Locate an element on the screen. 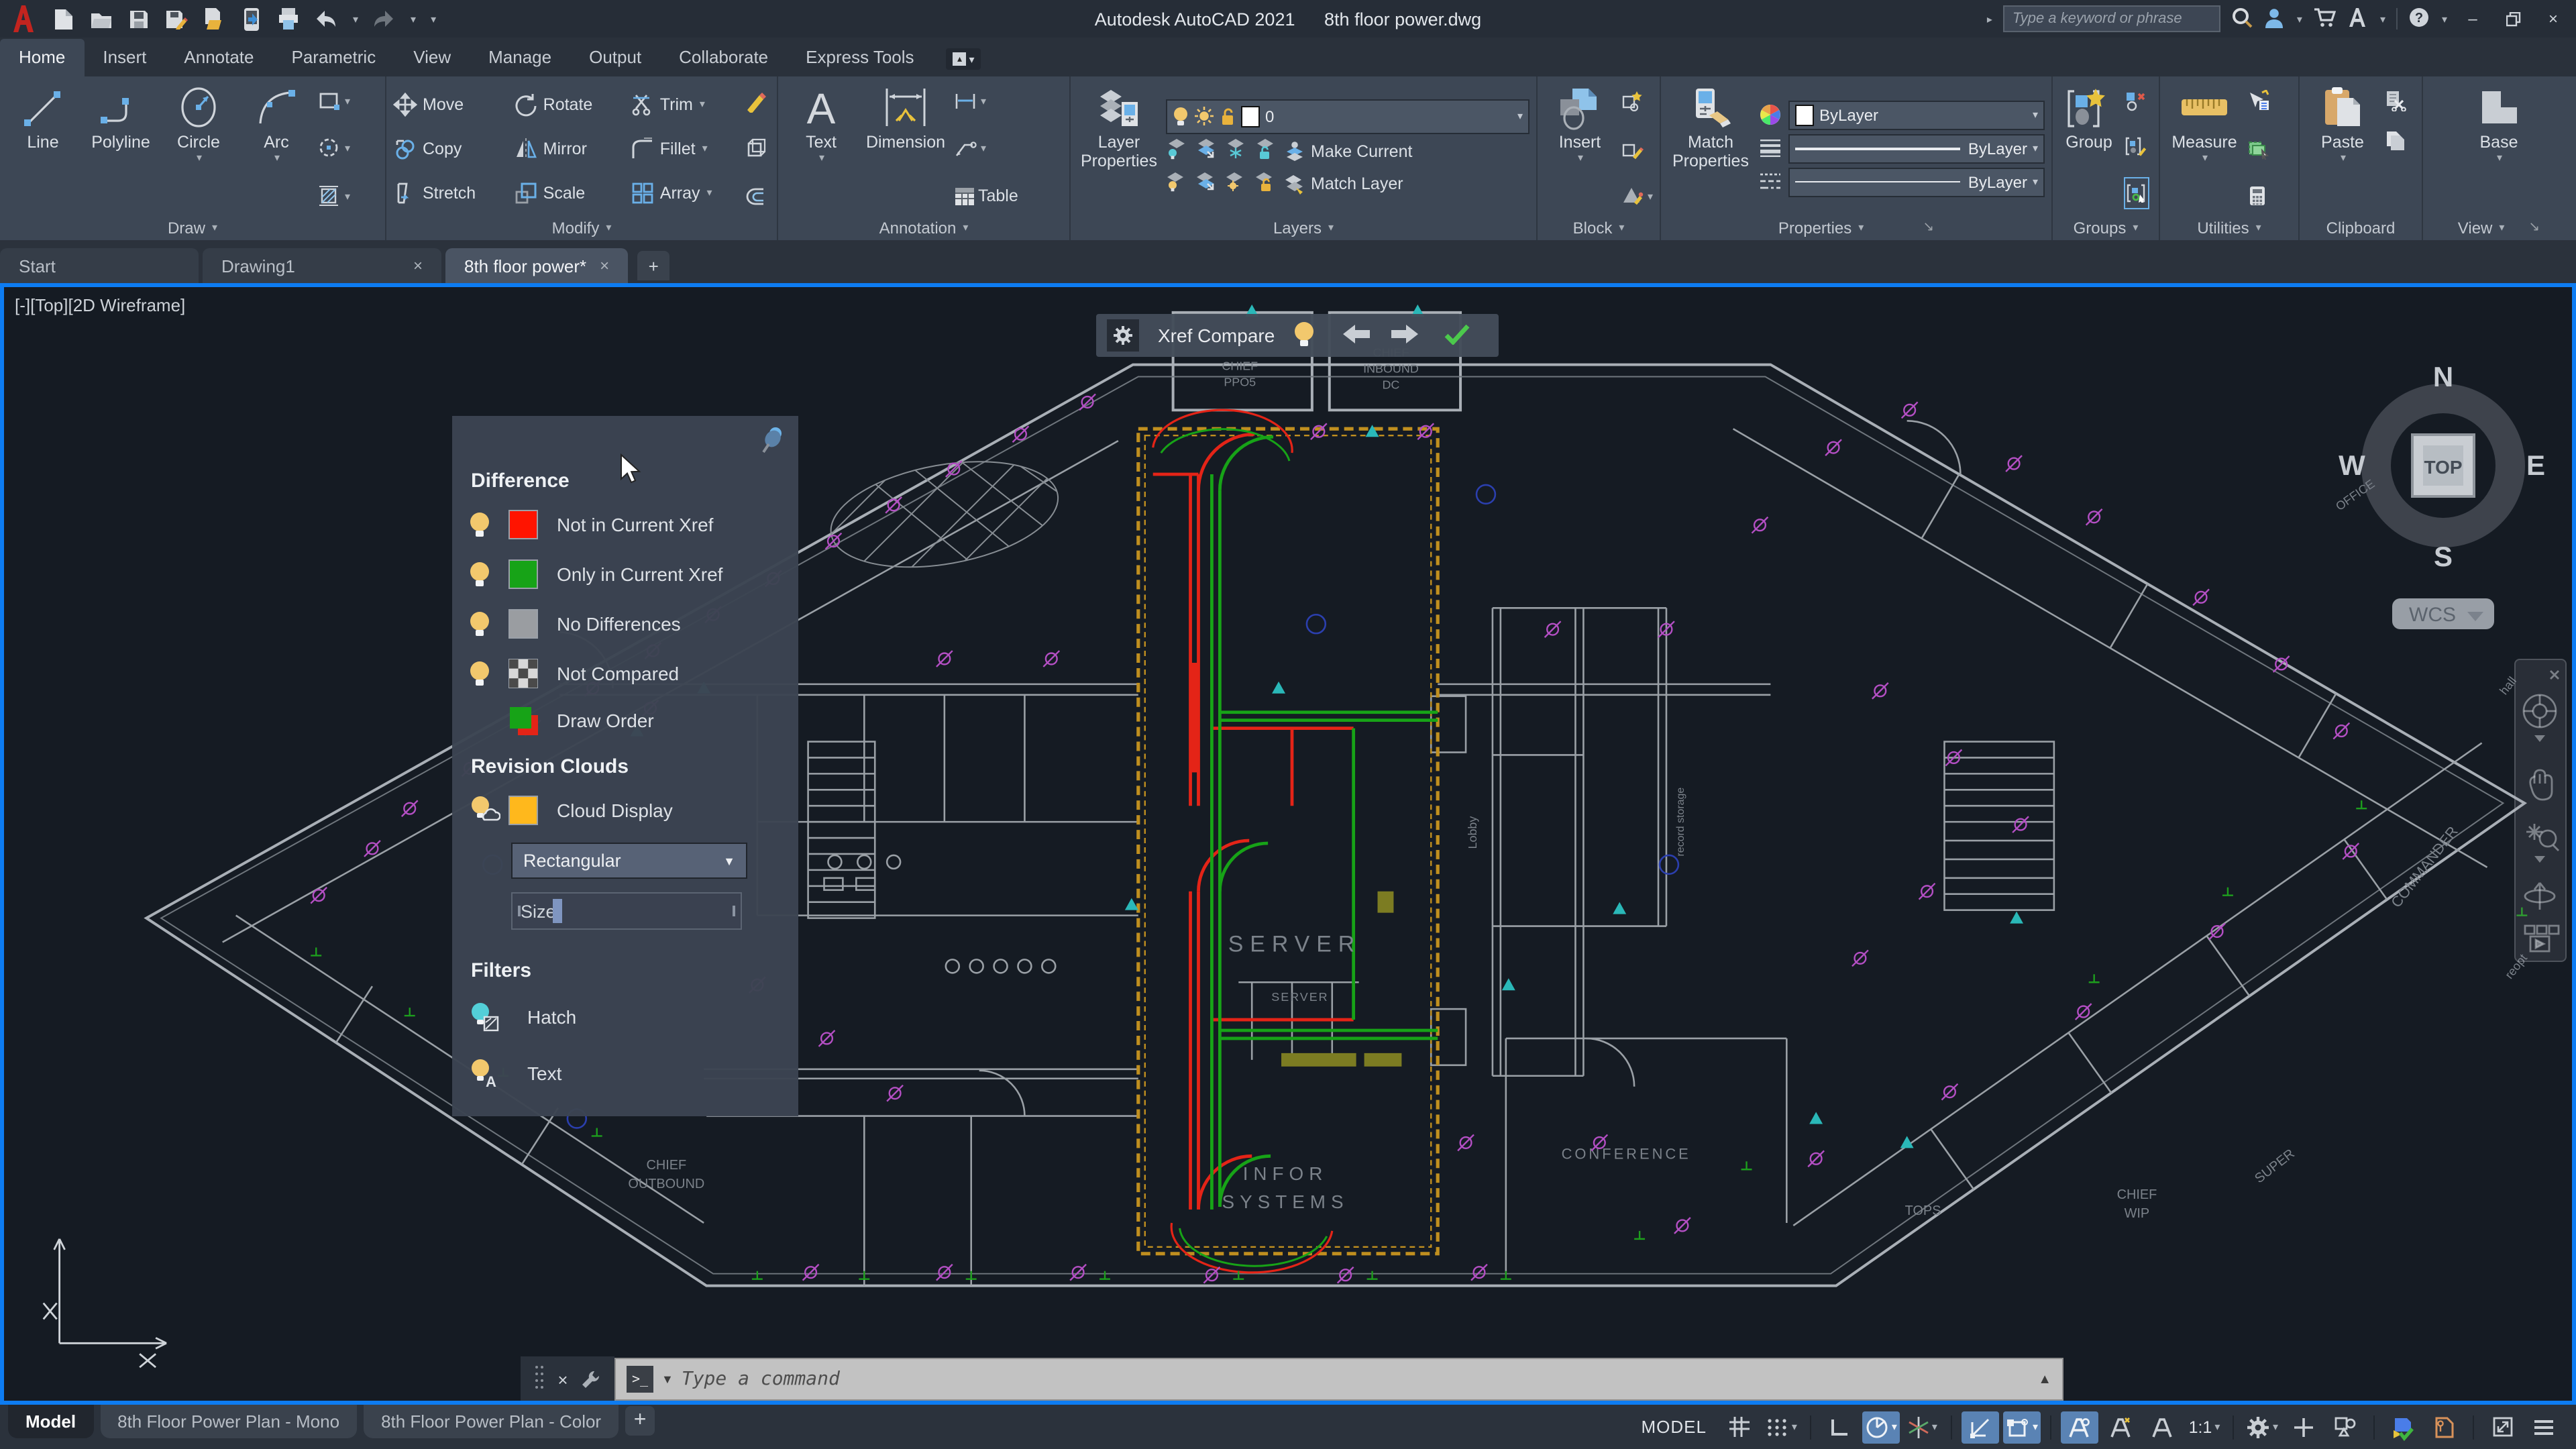  help-icon: ? is located at coordinates (2419, 19).